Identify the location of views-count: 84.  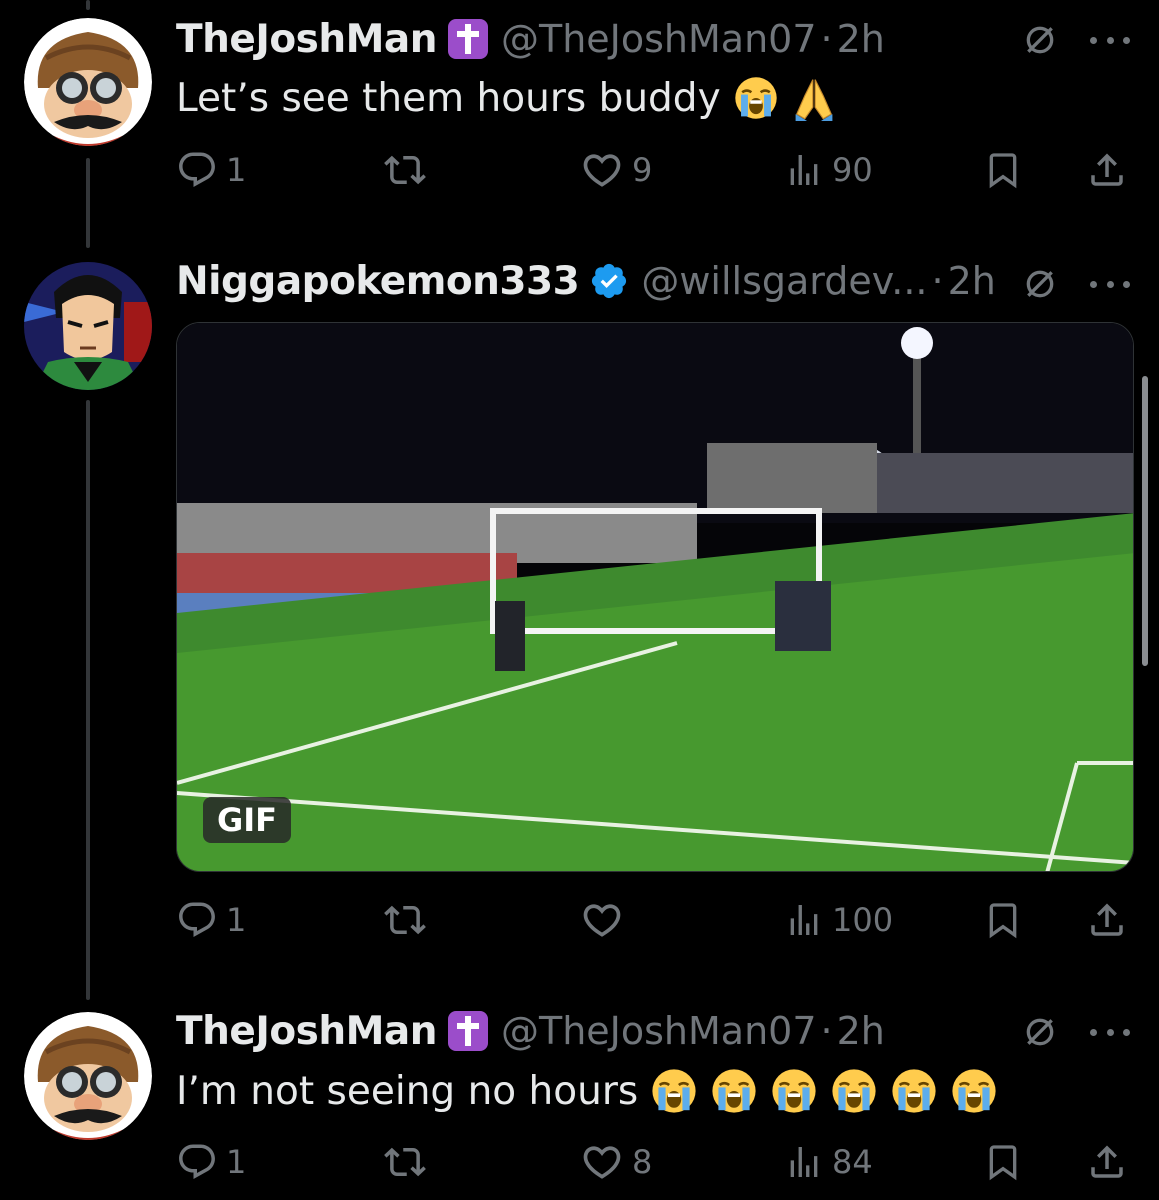
(852, 1162).